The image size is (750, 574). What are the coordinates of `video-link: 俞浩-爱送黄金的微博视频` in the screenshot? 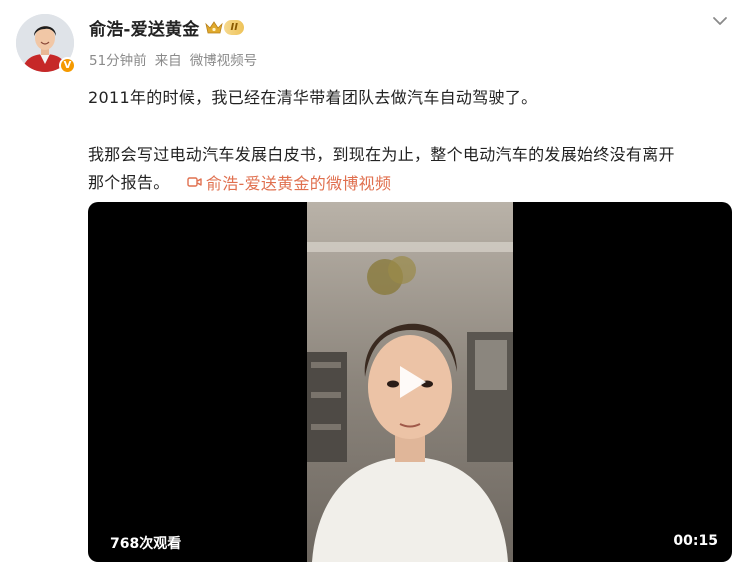 It's located at (289, 182).